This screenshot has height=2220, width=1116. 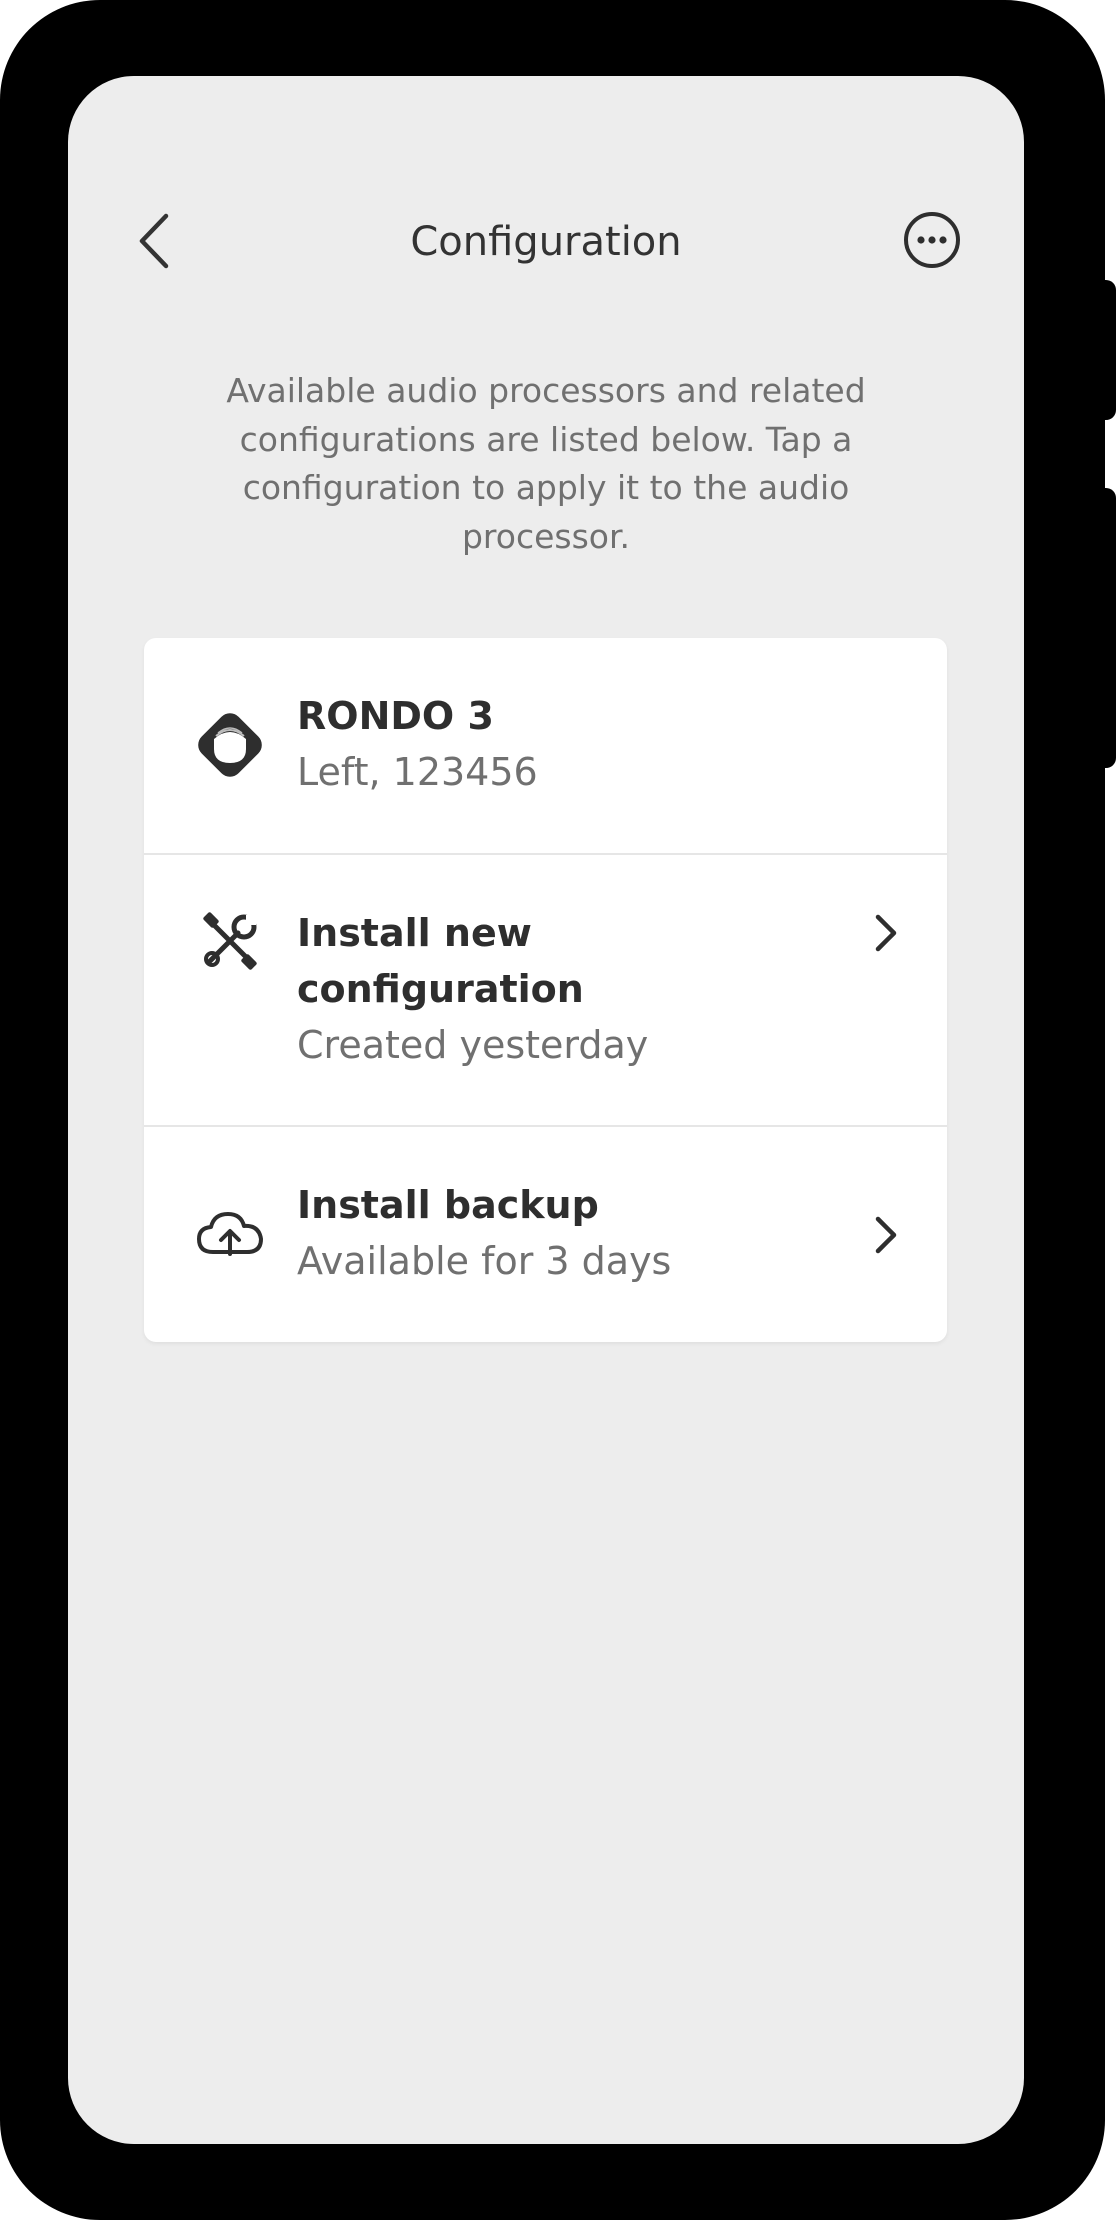 I want to click on back-button, so click(x=154, y=243).